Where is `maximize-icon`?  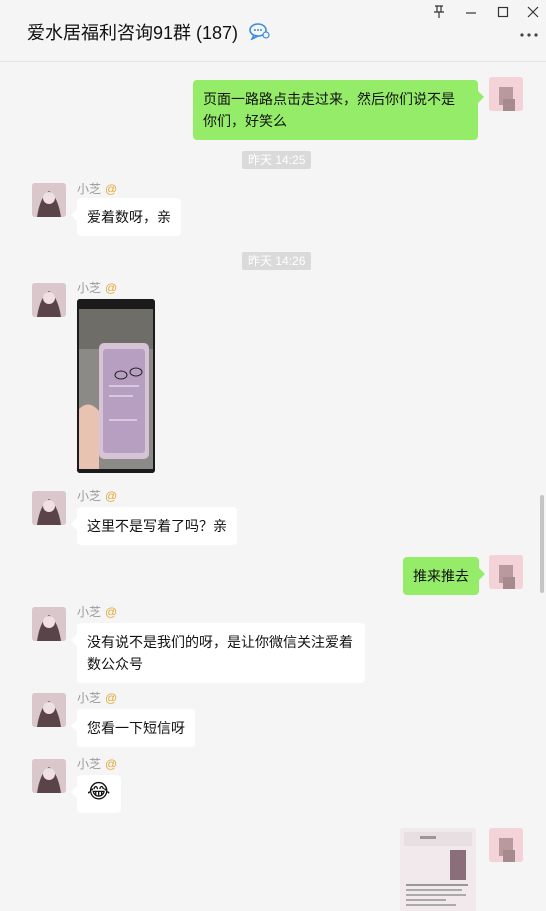
maximize-icon is located at coordinates (503, 12).